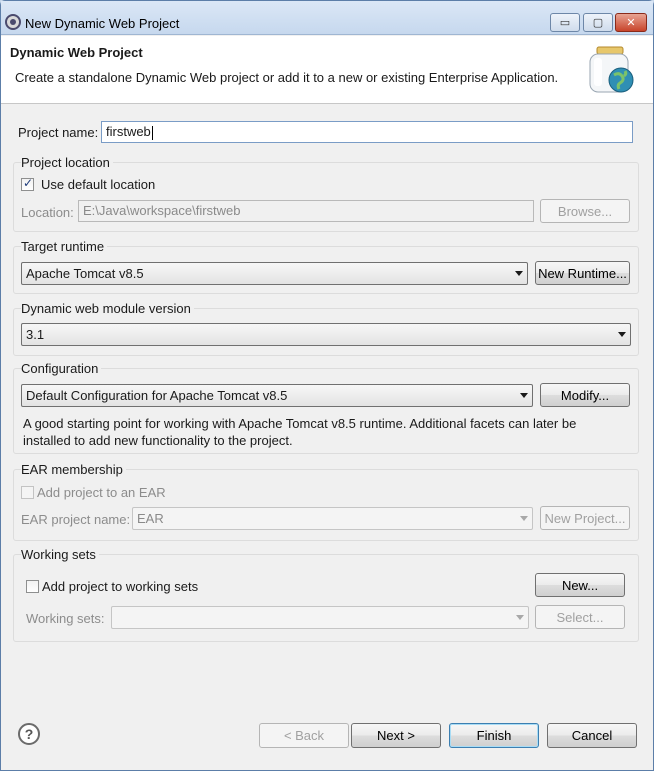 This screenshot has height=771, width=654. I want to click on configuration-title: Configuration, so click(61, 368).